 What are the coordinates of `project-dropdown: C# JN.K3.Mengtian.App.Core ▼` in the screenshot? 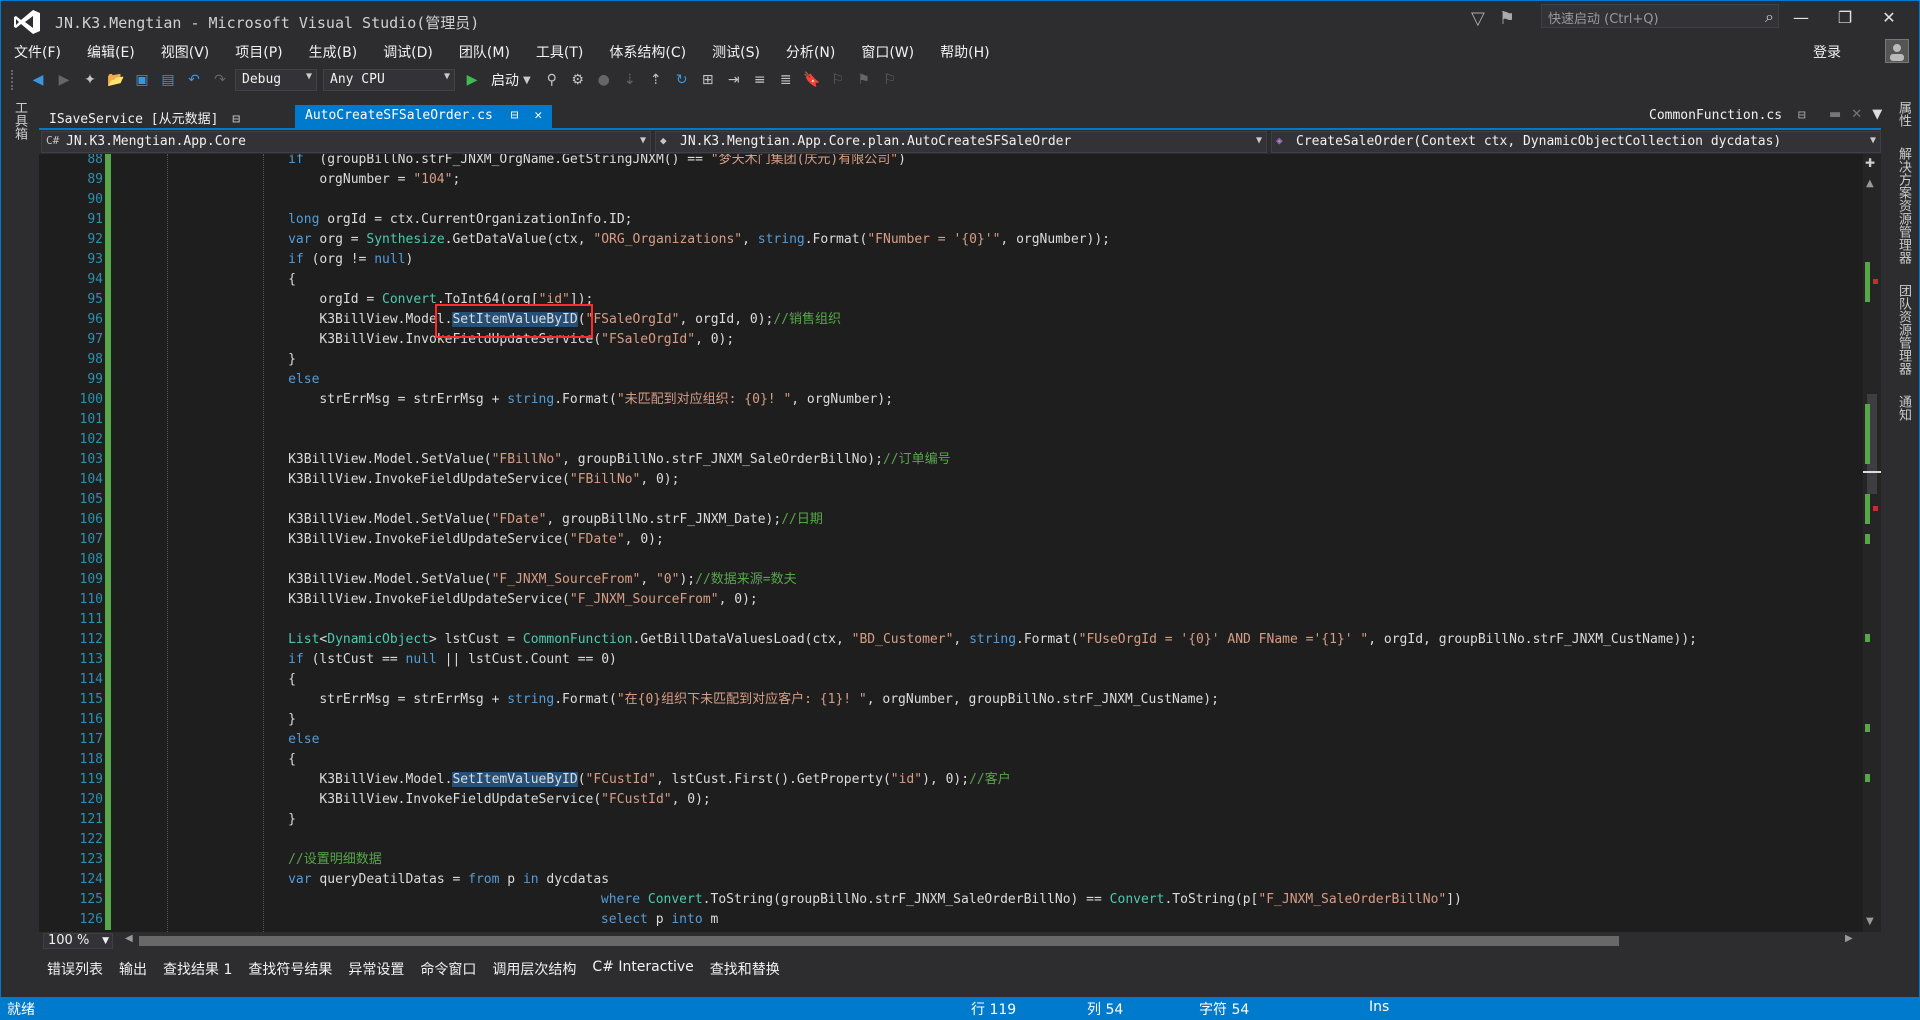 It's located at (346, 142).